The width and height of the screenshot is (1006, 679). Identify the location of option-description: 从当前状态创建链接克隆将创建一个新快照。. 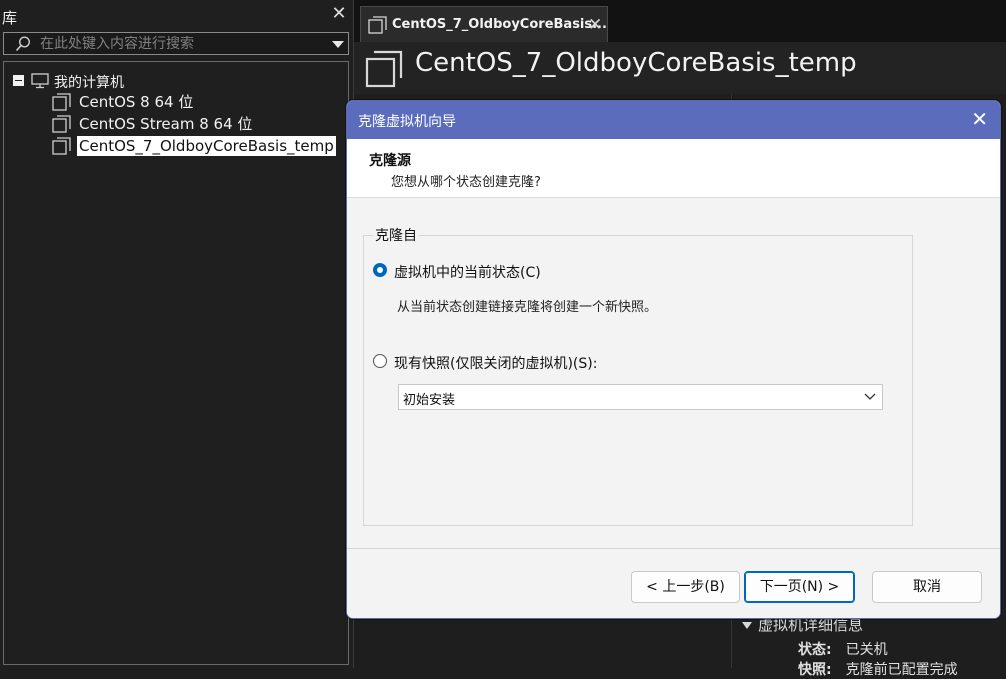
(527, 307).